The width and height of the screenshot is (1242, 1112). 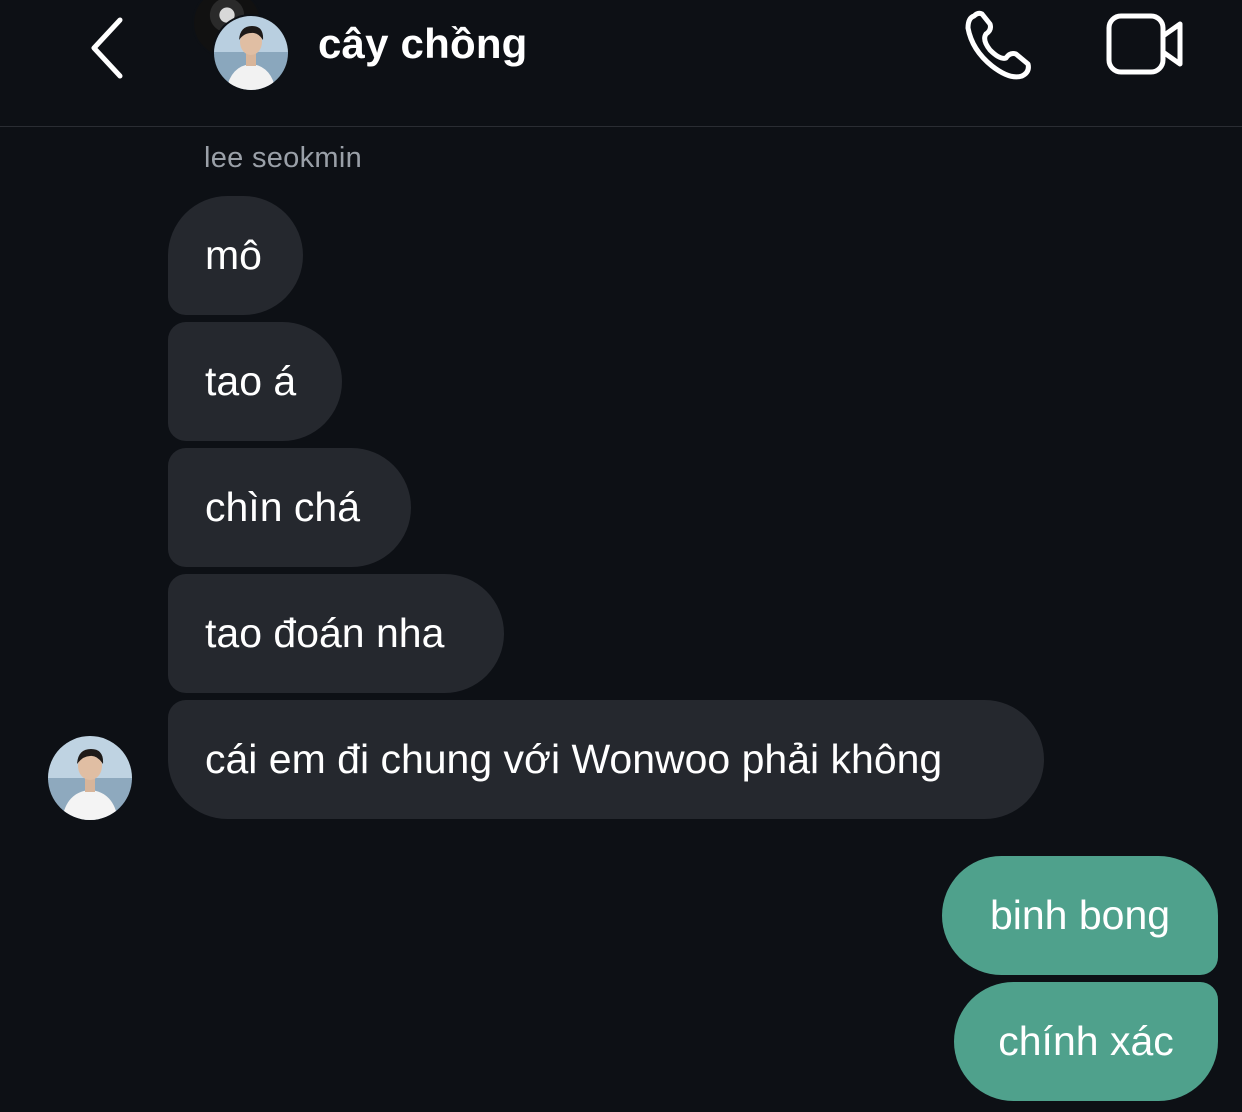 I want to click on back-button, so click(x=108, y=44).